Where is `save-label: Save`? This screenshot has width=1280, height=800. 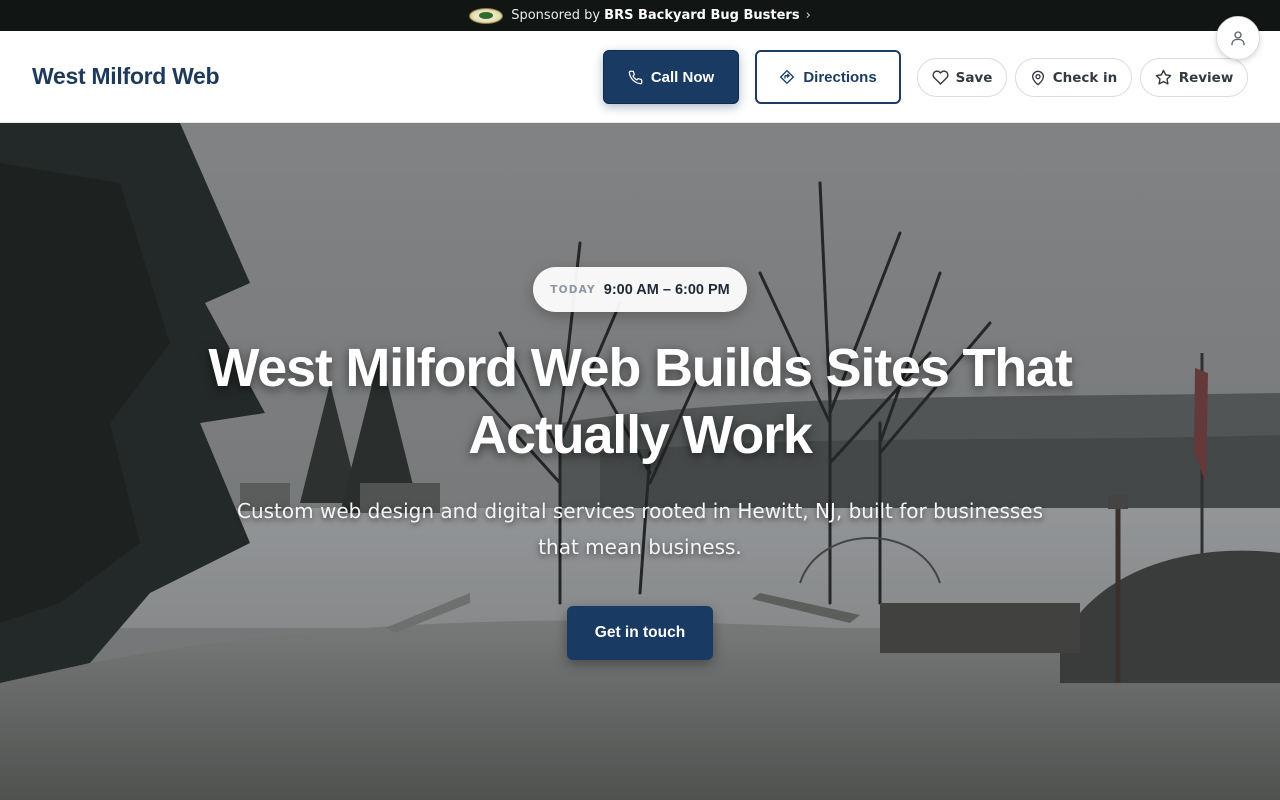 save-label: Save is located at coordinates (974, 77).